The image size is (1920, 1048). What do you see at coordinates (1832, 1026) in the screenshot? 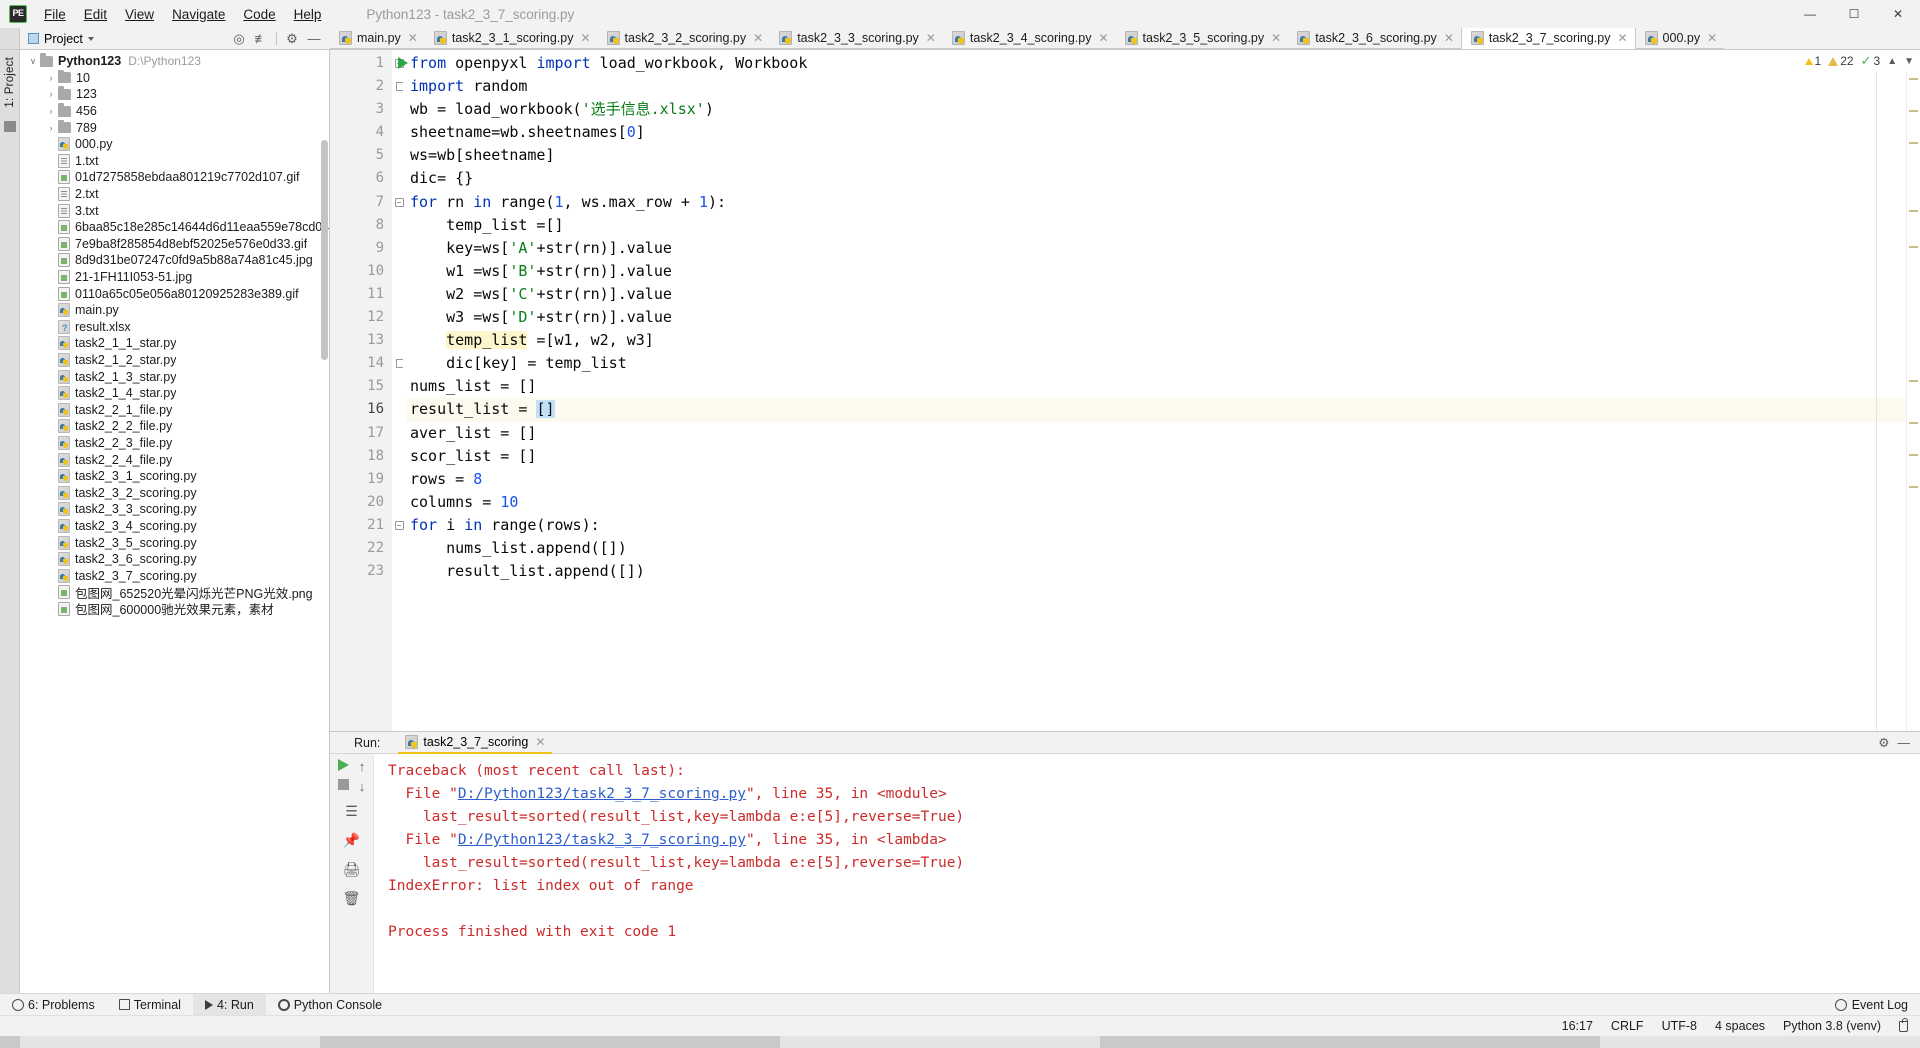
I see `python-interpreter: Python 3.8 (venv)` at bounding box center [1832, 1026].